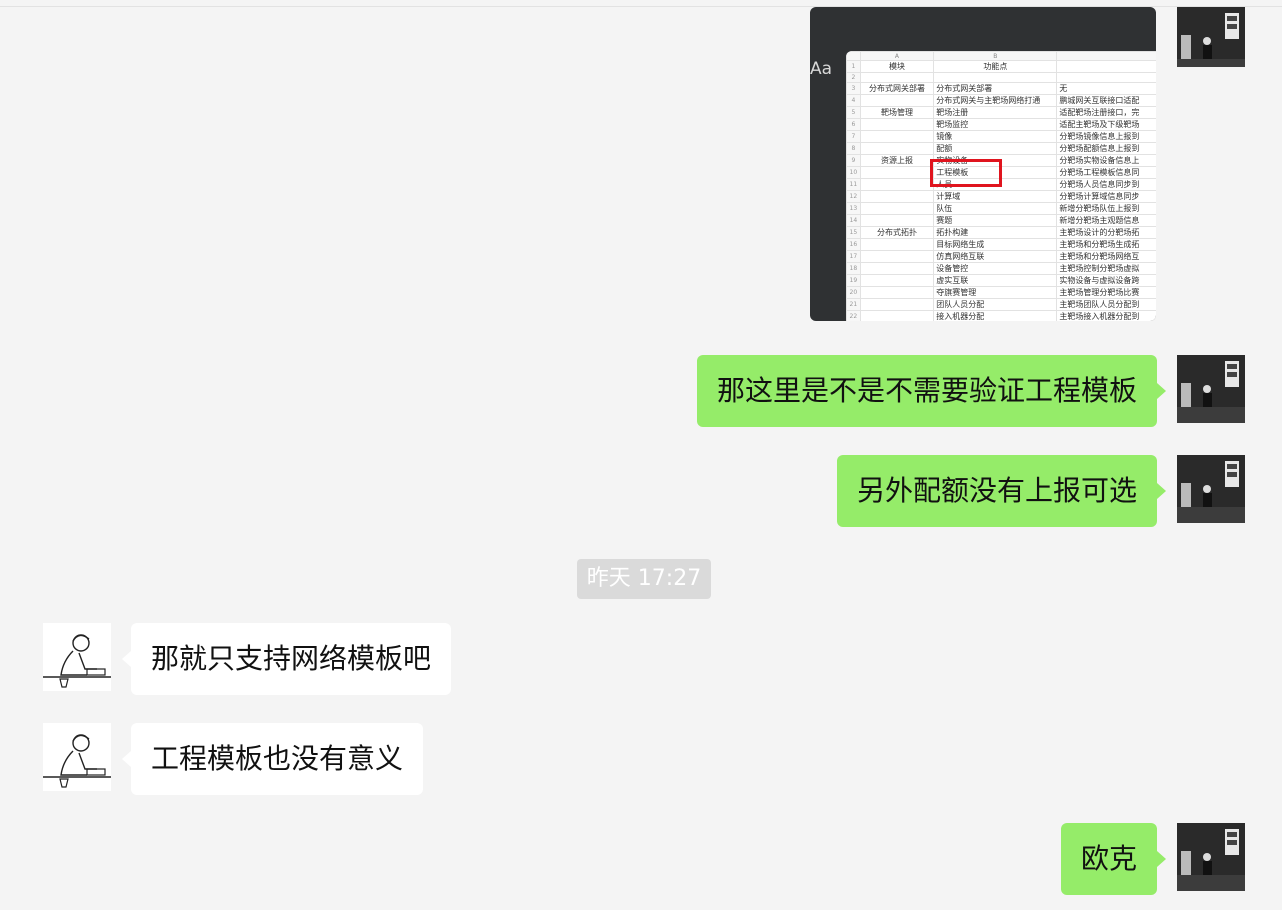  Describe the element at coordinates (1106, 244) in the screenshot. I see `cell-description: 主靶场和分靶场生成拓` at that location.